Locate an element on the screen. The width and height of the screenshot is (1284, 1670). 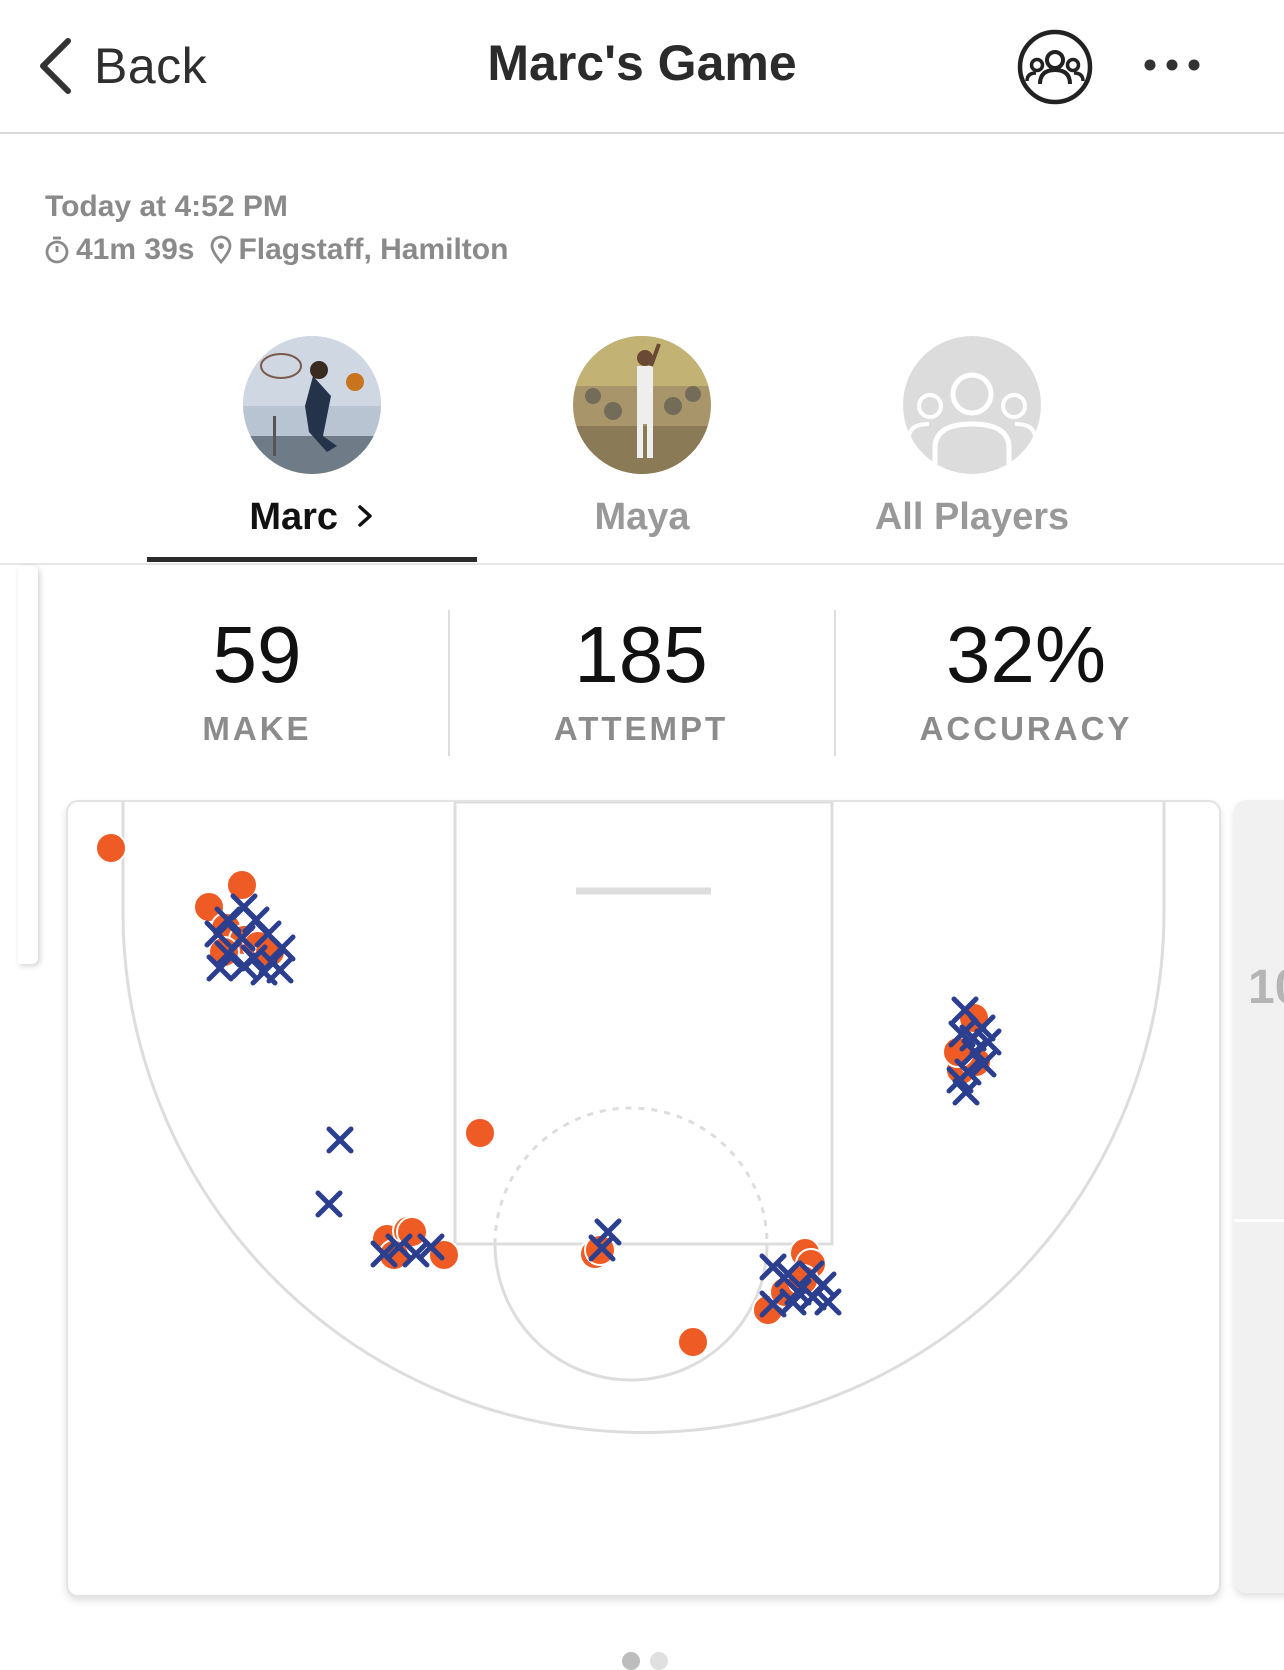
all-players-icon is located at coordinates (972, 405).